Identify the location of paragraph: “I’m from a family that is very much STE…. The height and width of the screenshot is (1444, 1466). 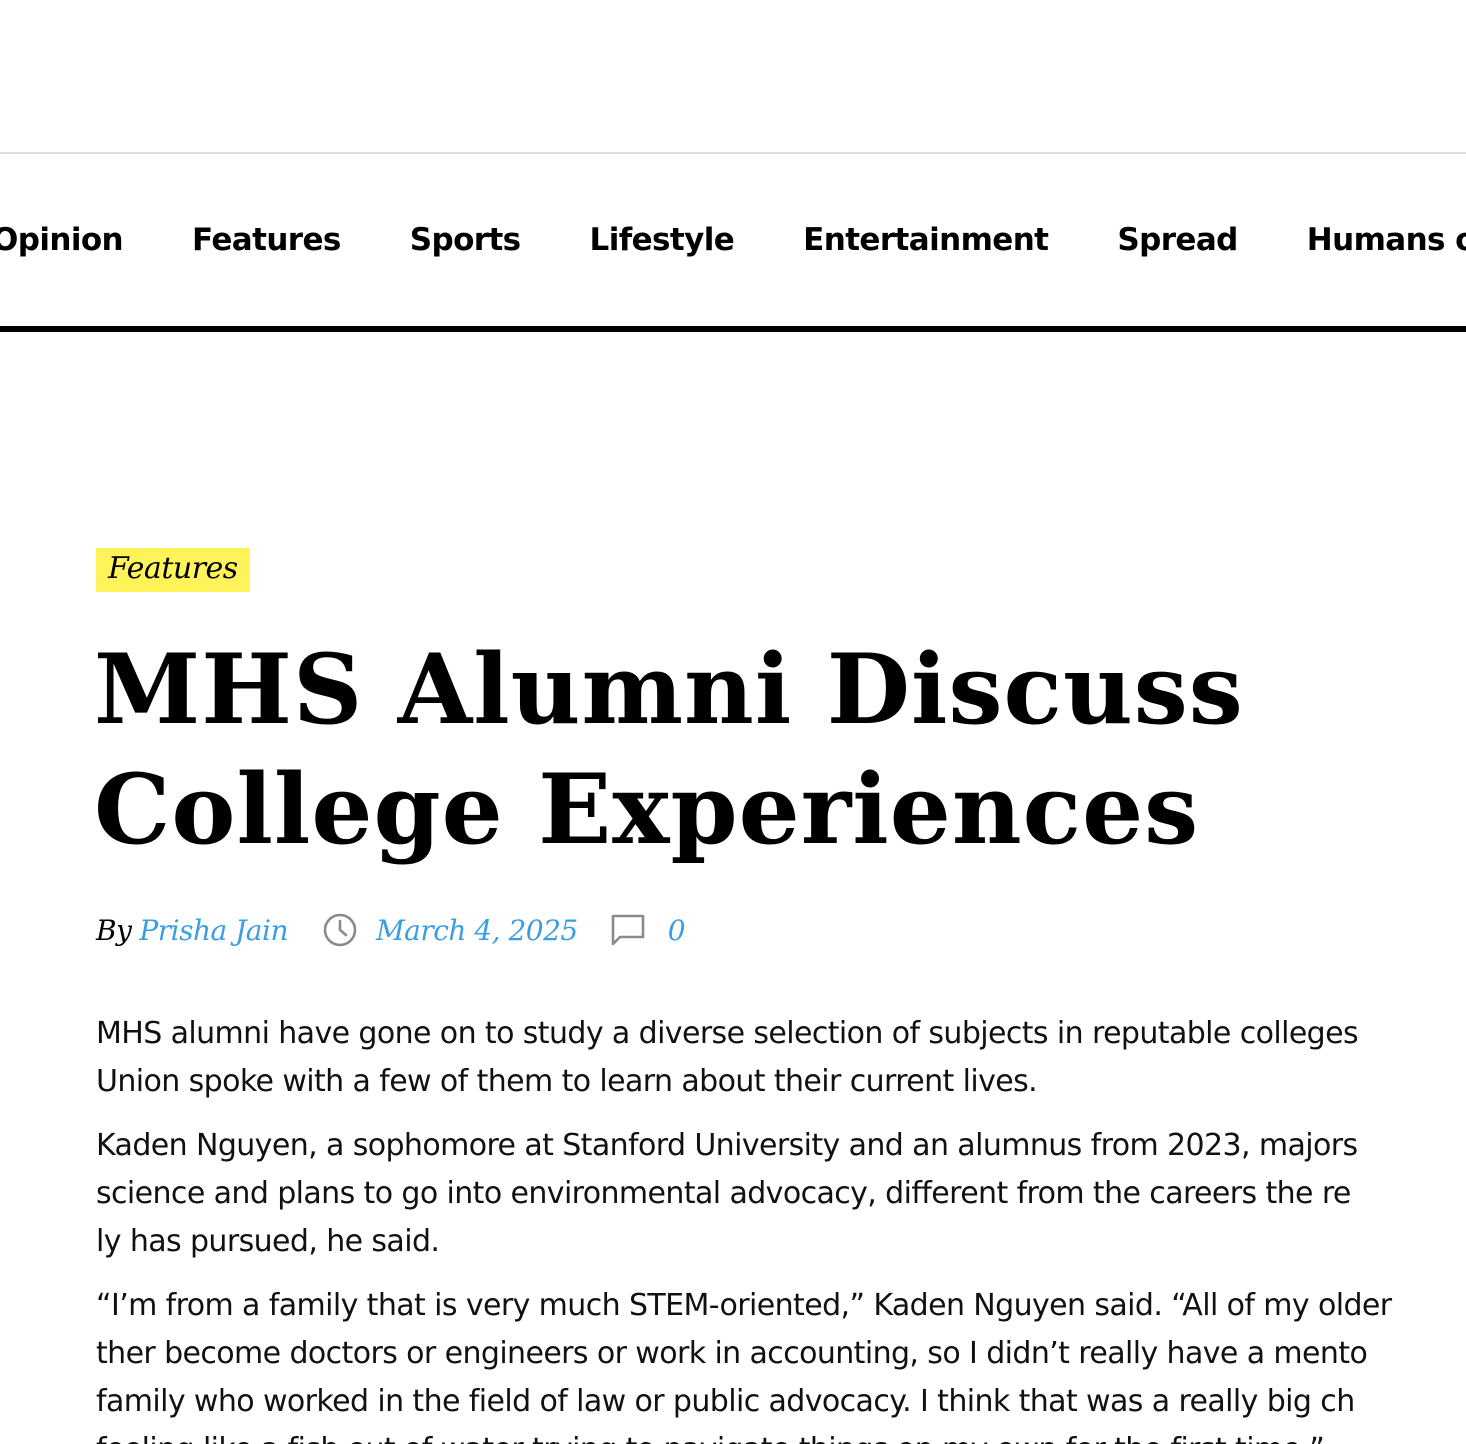
(781, 1363).